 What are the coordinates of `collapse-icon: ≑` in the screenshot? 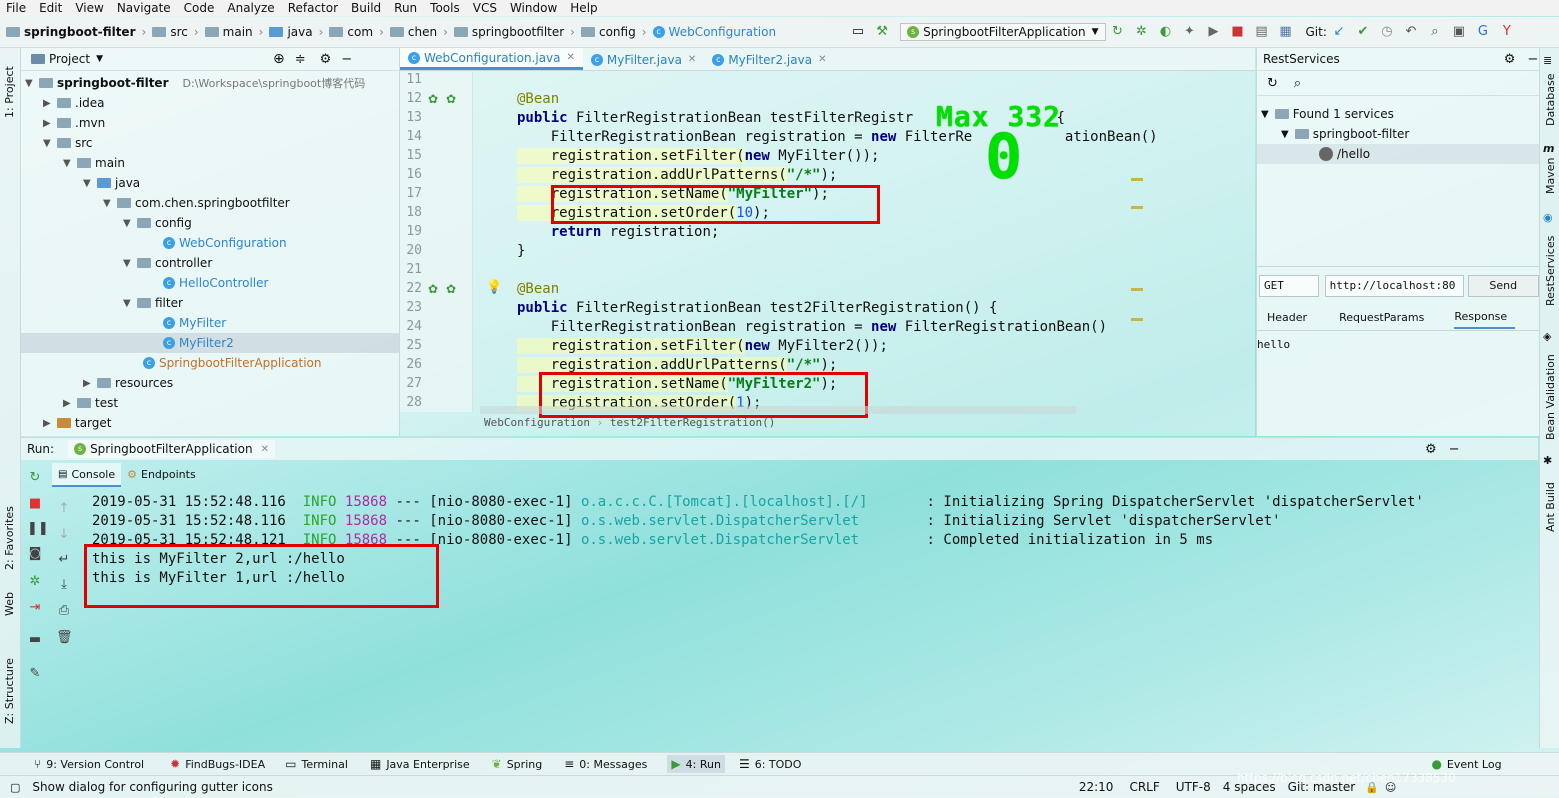 It's located at (300, 59).